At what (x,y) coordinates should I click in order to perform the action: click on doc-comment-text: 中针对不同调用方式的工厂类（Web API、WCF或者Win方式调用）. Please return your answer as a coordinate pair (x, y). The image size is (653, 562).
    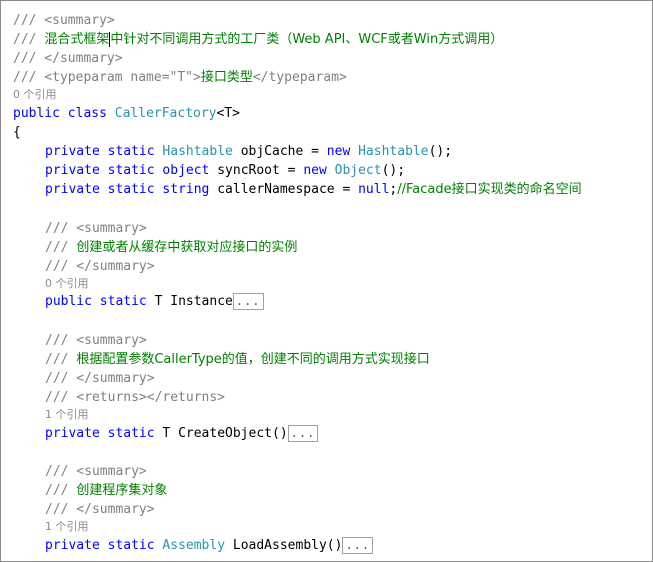
    Looking at the image, I should click on (307, 40).